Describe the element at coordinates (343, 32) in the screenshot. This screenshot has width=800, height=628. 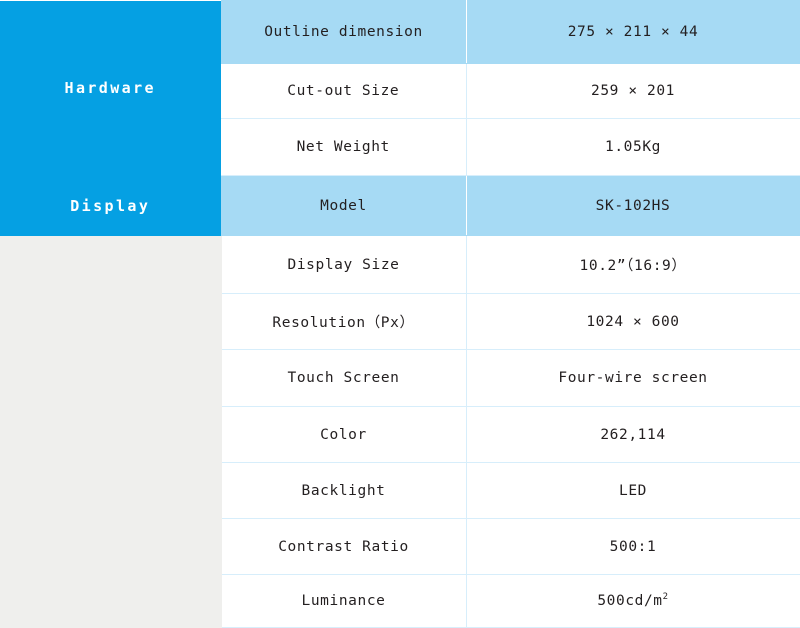
I see `parameter-label: Outline dimension` at that location.